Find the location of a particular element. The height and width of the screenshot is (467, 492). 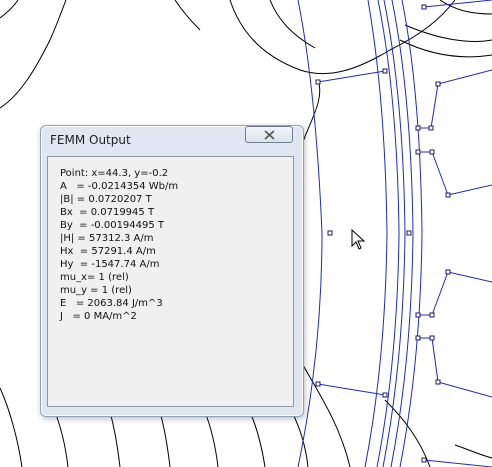

window-title: FEMM Output is located at coordinates (90, 140).